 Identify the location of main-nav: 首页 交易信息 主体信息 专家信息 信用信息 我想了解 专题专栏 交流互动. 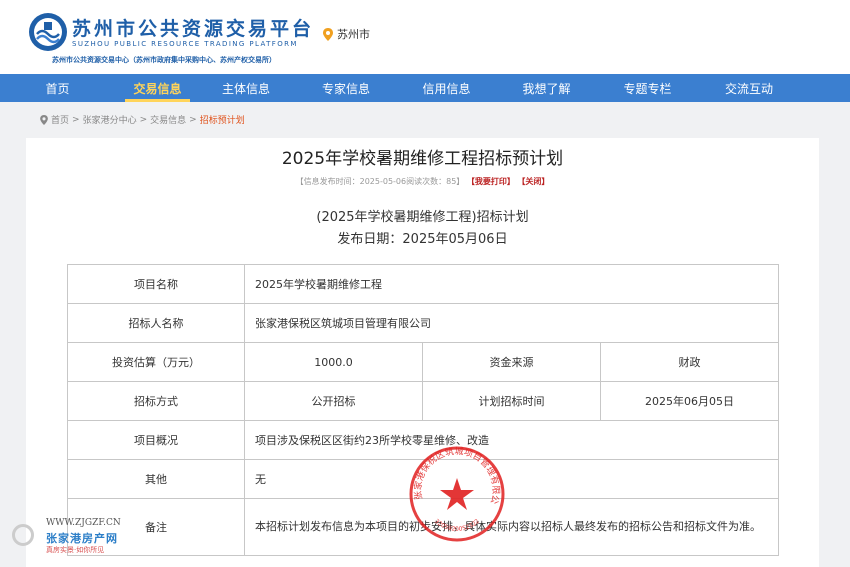
(425, 88).